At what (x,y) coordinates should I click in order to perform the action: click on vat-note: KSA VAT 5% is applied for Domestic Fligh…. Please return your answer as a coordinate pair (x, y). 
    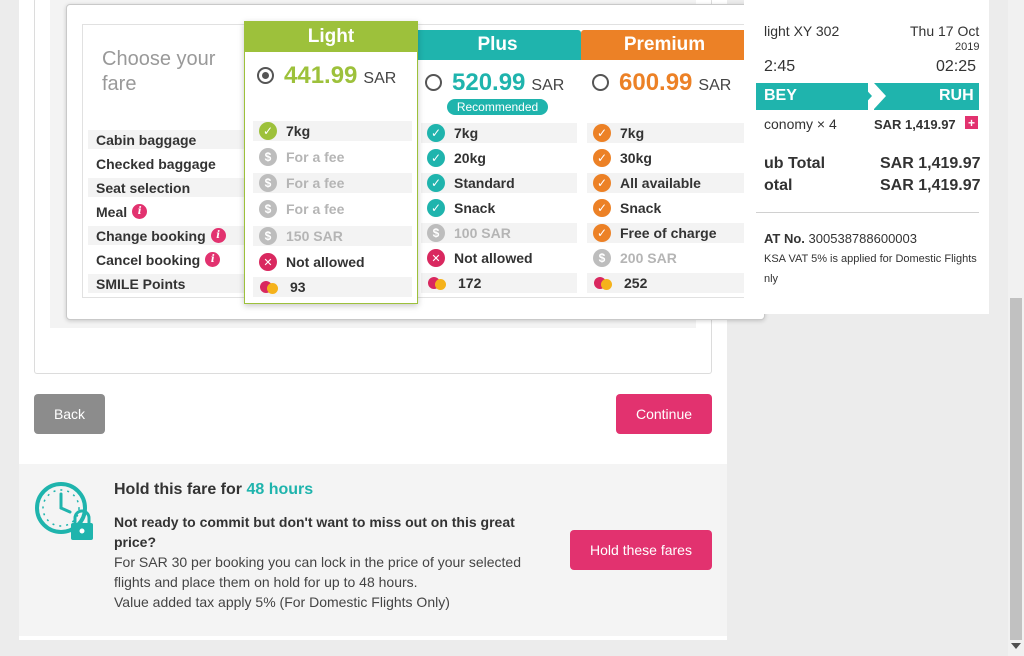
    Looking at the image, I should click on (870, 259).